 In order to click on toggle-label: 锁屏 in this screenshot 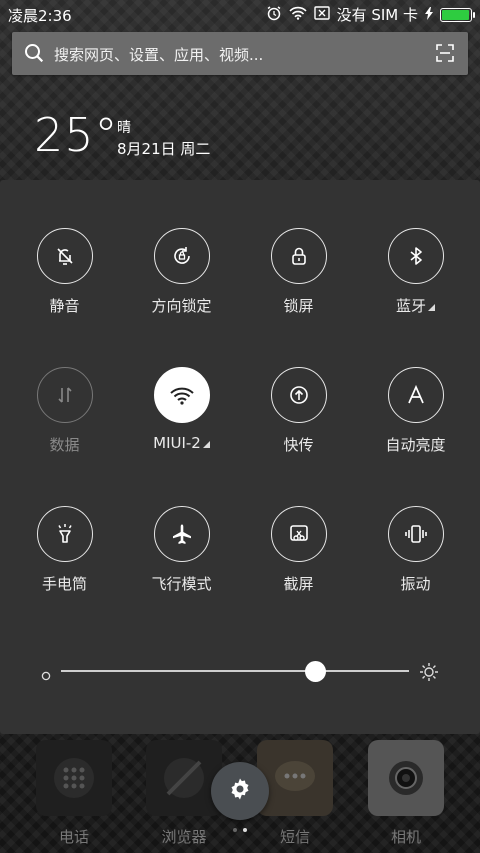, I will do `click(298, 306)`.